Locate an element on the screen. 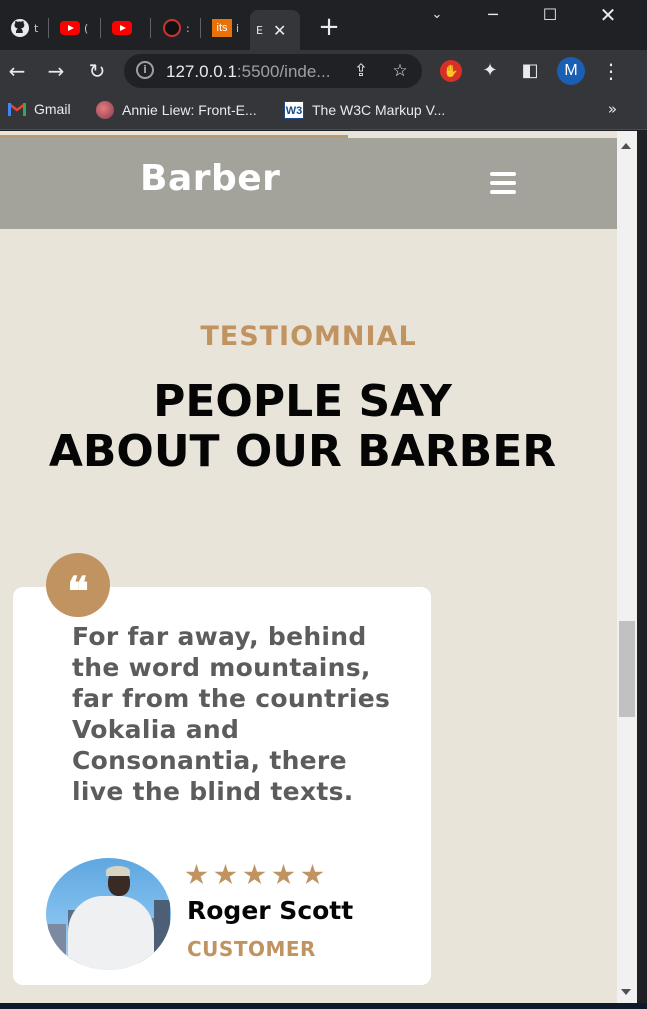 The image size is (647, 1009). tab-label: ( is located at coordinates (86, 28).